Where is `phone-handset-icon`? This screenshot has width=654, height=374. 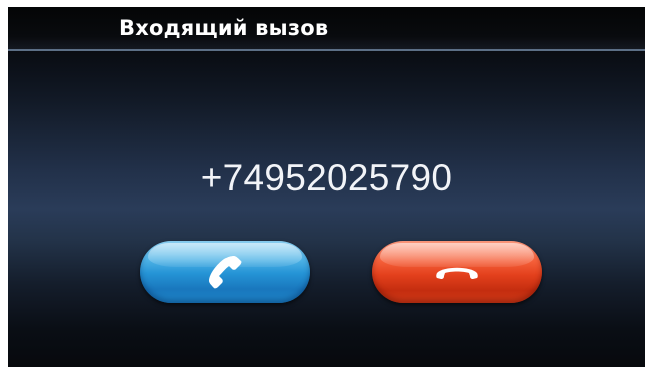 phone-handset-icon is located at coordinates (225, 272).